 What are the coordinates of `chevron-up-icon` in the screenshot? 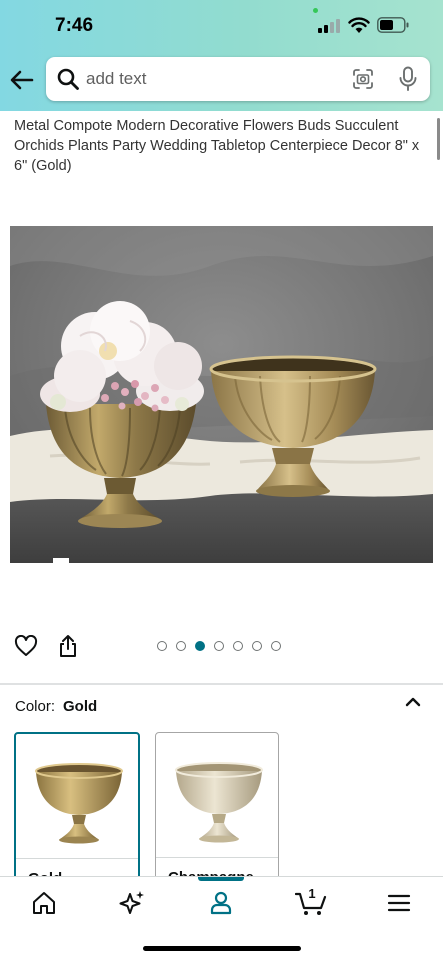 It's located at (413, 702).